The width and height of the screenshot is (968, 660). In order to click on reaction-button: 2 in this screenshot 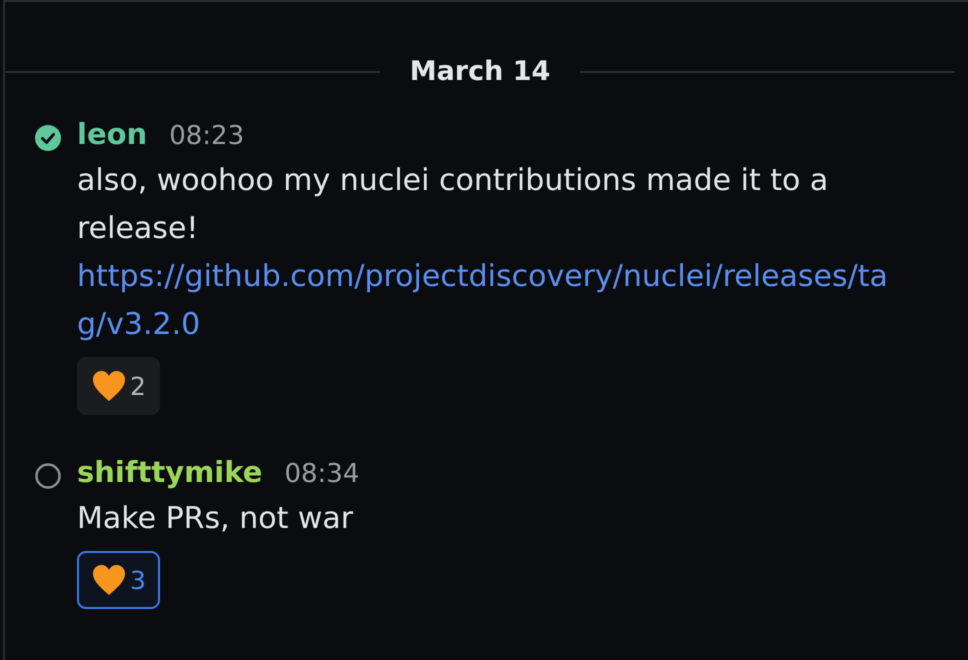, I will do `click(118, 386)`.